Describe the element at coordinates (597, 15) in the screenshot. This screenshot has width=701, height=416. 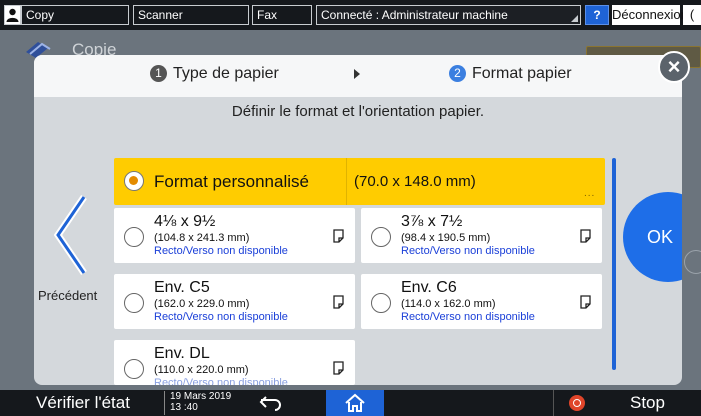
I see `help-button: ?` at that location.